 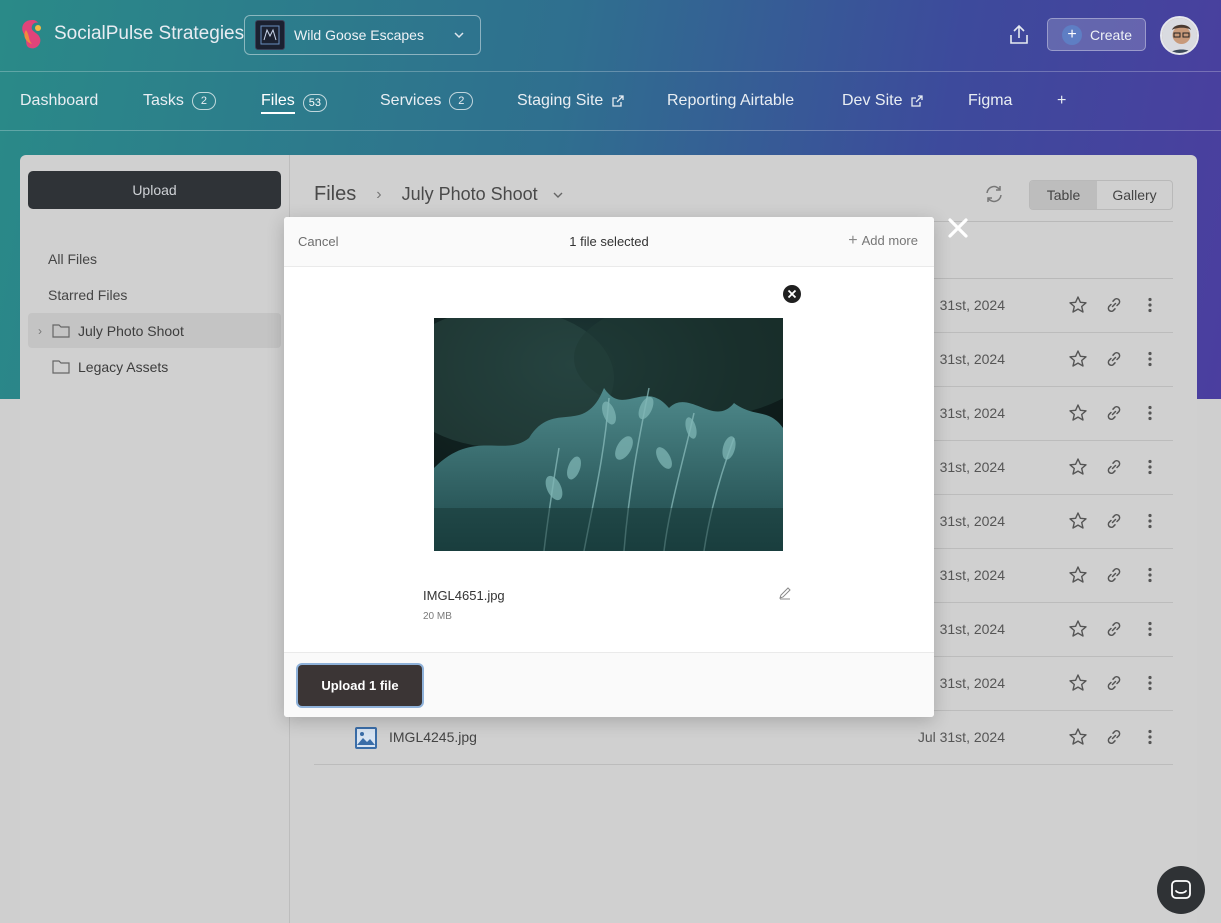 I want to click on view-table-button: Table, so click(x=1063, y=195).